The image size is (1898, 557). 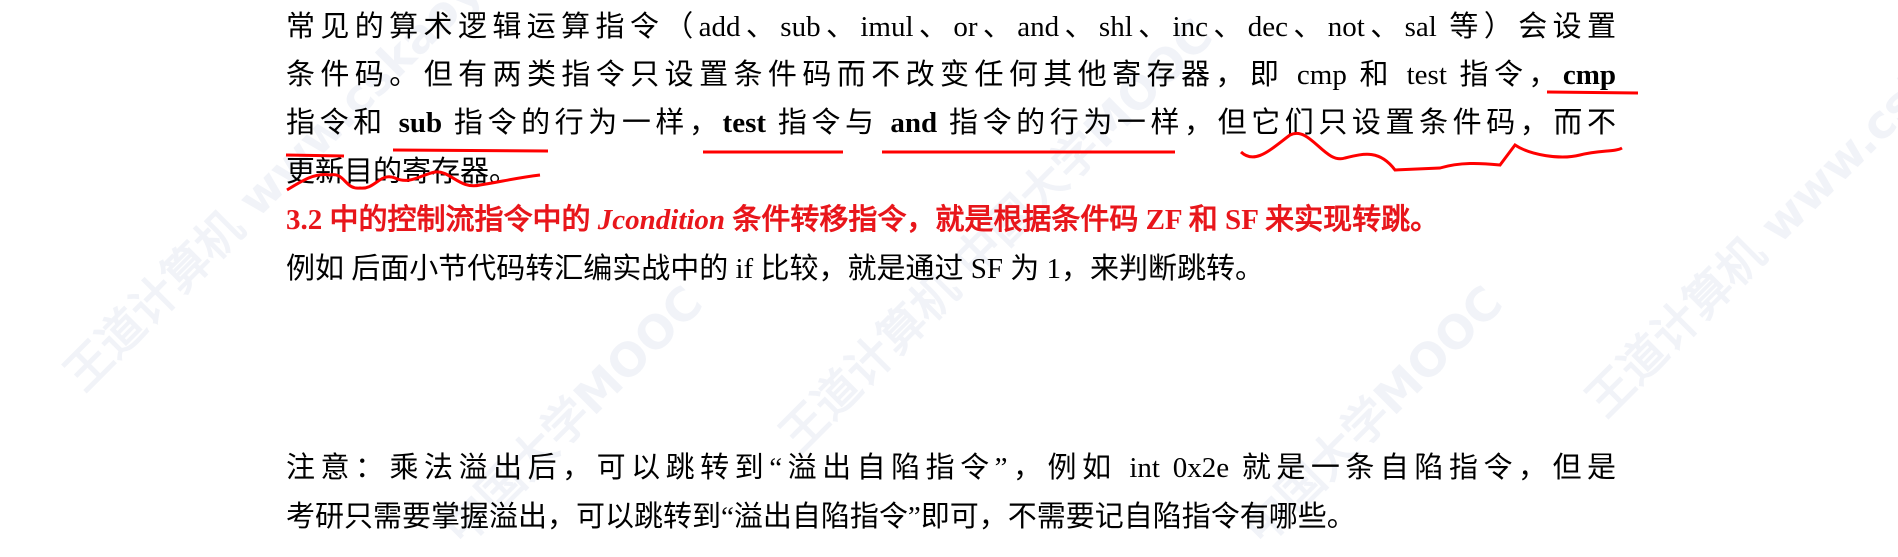 I want to click on bold-term-sub: sub, so click(x=420, y=123).